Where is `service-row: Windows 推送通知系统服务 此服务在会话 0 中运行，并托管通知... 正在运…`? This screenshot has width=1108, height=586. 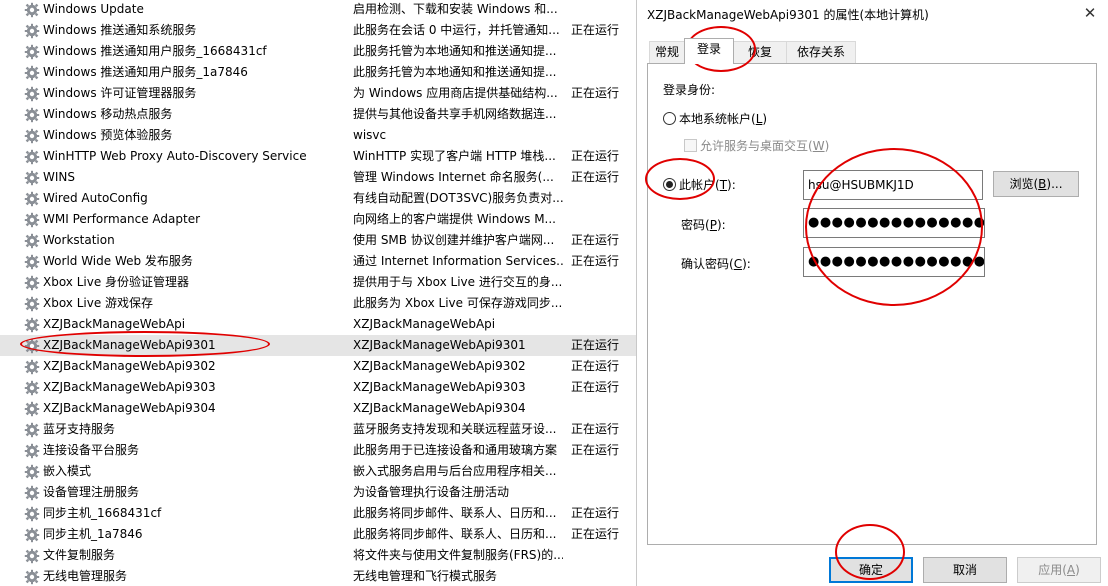
service-row: Windows 推送通知系统服务 此服务在会话 0 中运行，并托管通知... 正在运… is located at coordinates (318, 30).